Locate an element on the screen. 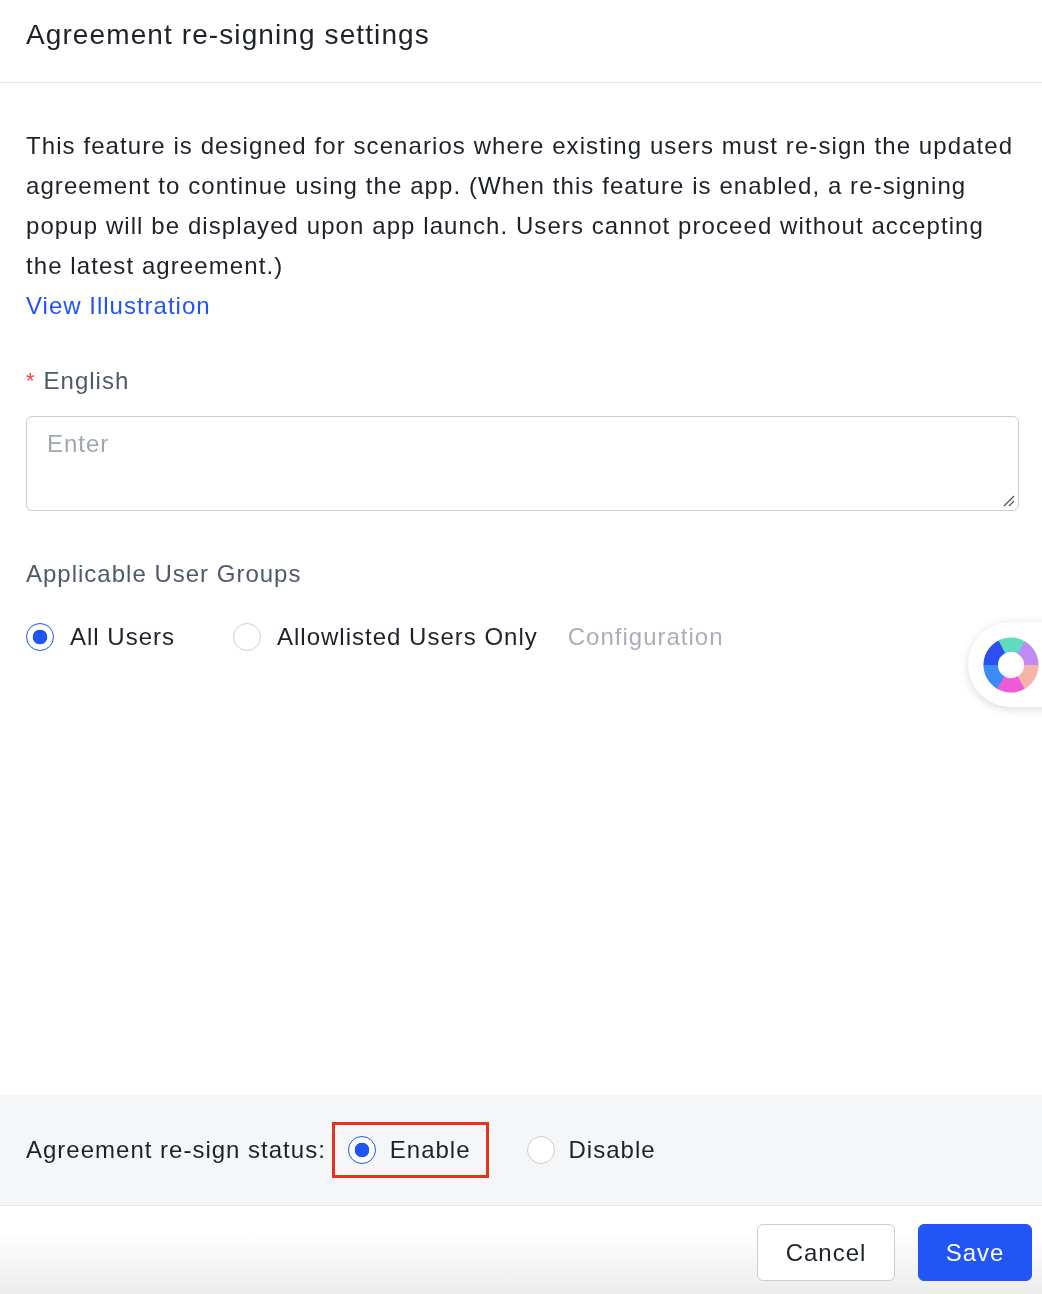 The height and width of the screenshot is (1294, 1042). view-illustration-link: View Illustration is located at coordinates (118, 306).